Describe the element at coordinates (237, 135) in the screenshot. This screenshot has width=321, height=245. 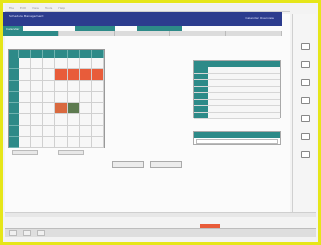
I see `filter-panel-header` at that location.